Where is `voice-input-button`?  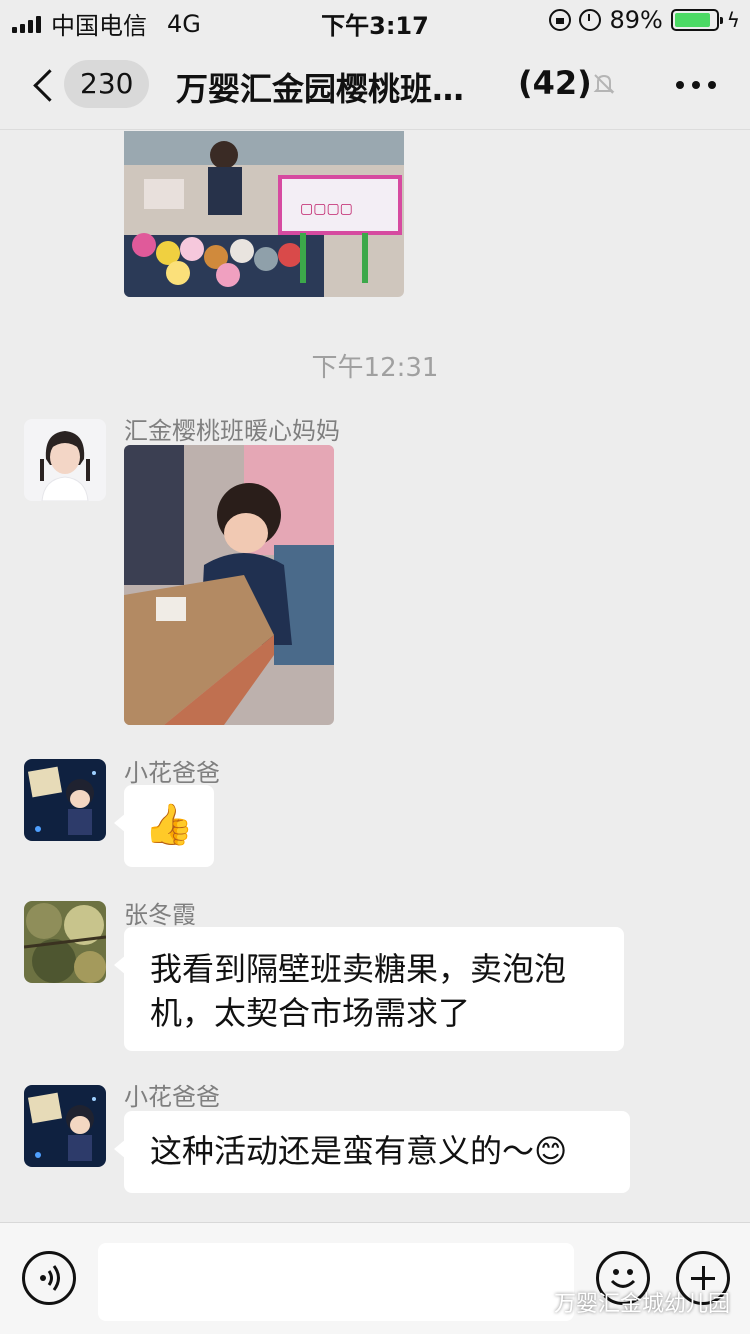 voice-input-button is located at coordinates (49, 1278).